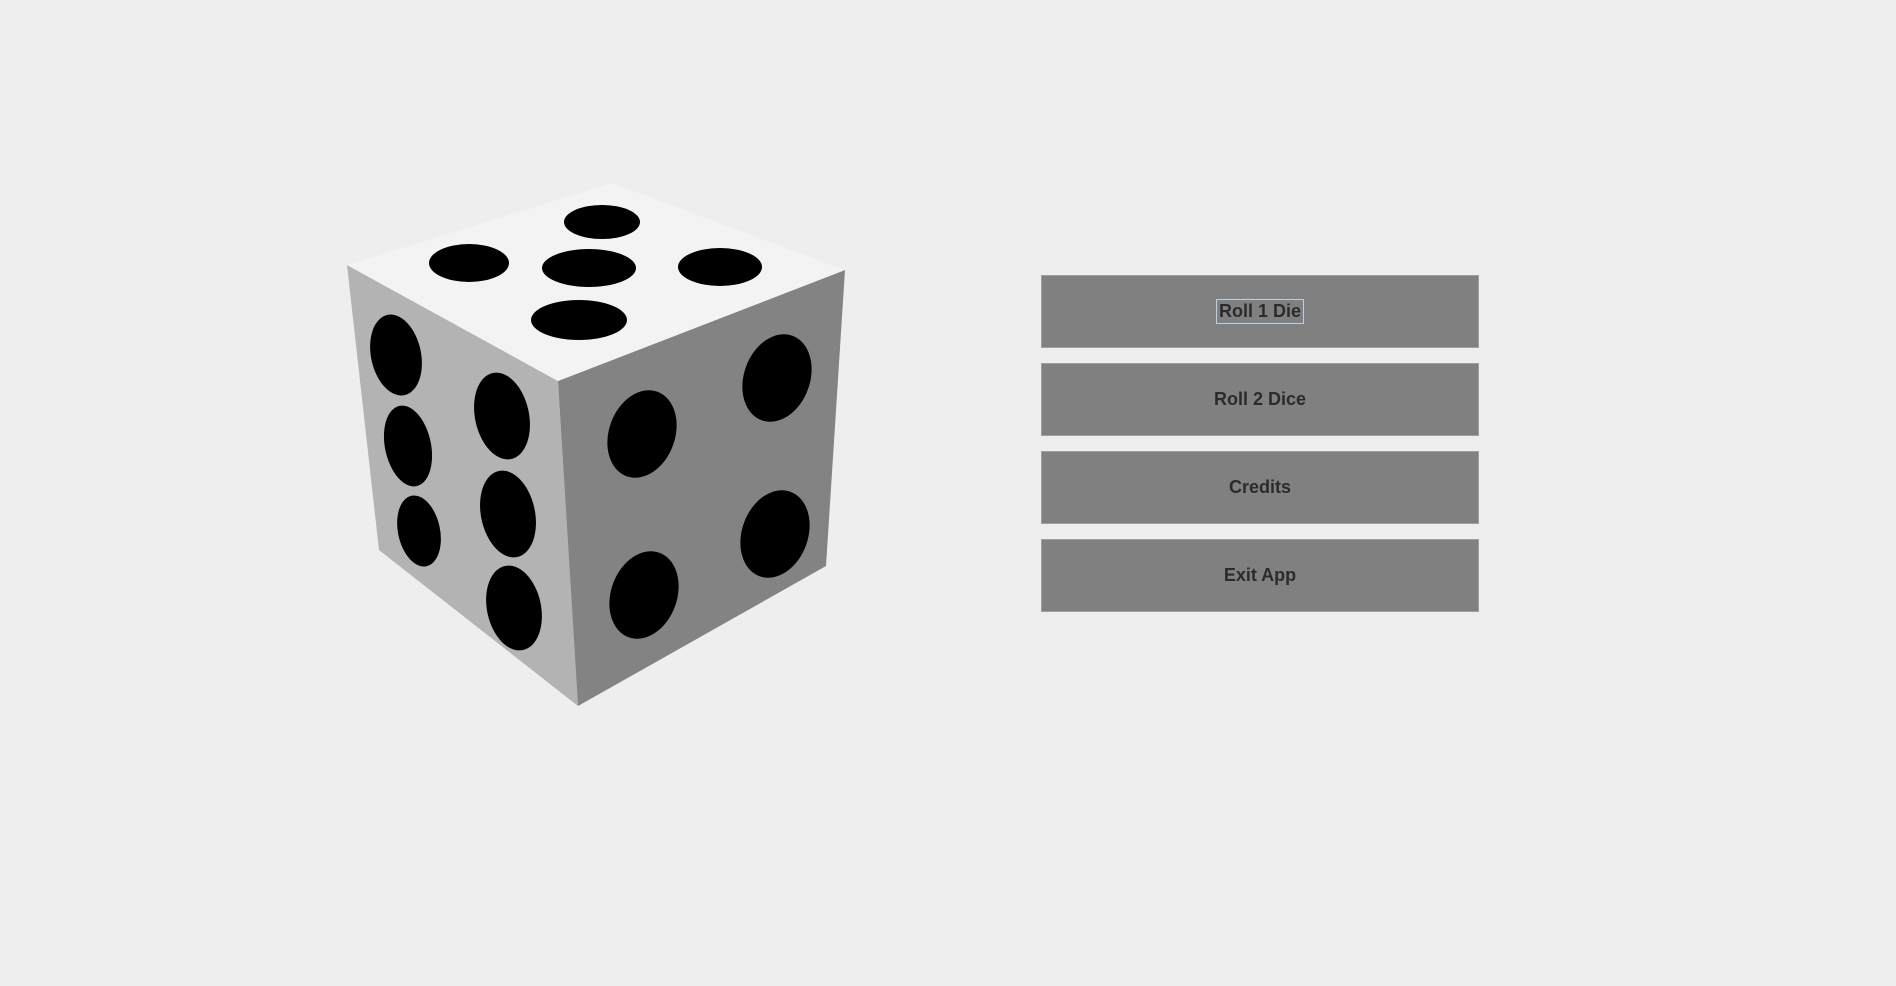  I want to click on roll-one-die-label: Roll 1 Die, so click(1260, 311).